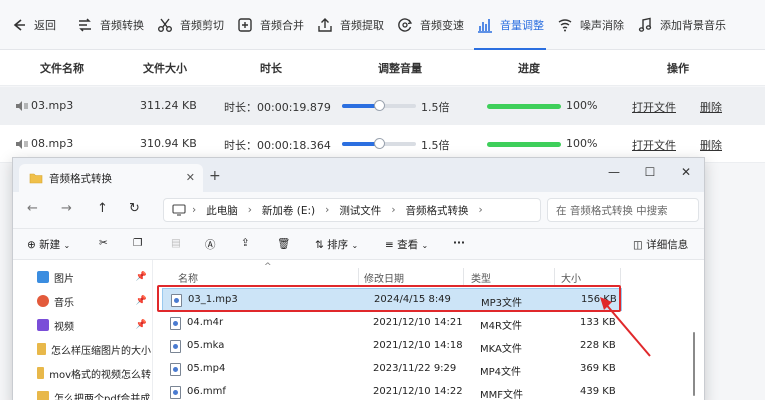  I want to click on breadcrumb-item: 新加卷 (E:), so click(288, 210).